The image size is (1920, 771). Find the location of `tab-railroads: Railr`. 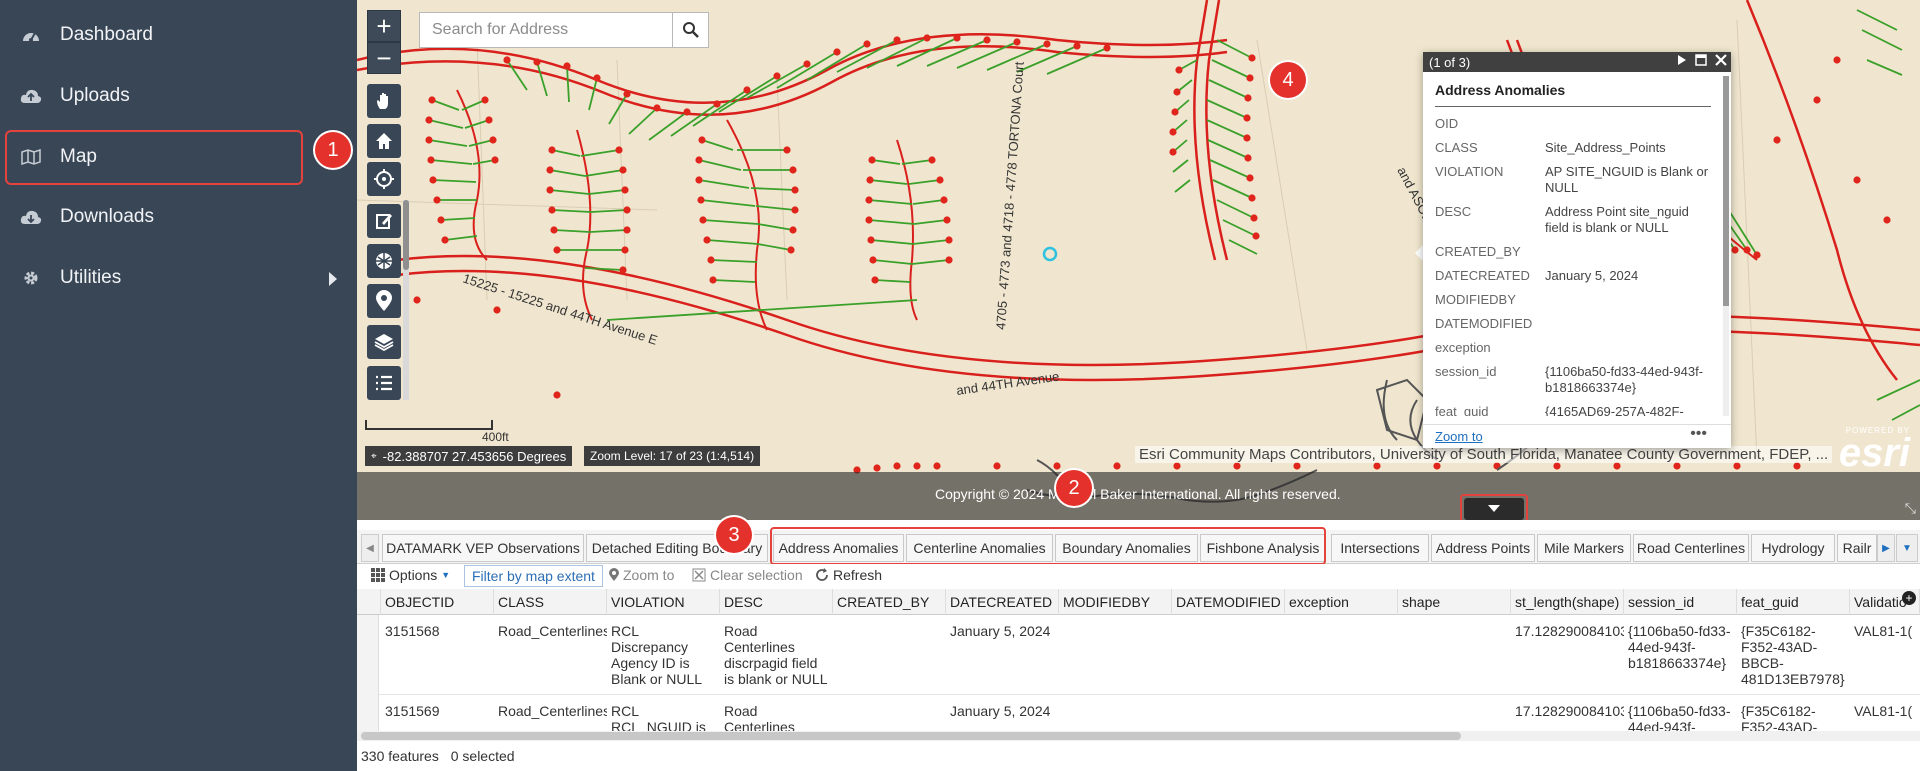

tab-railroads: Railr is located at coordinates (1857, 548).